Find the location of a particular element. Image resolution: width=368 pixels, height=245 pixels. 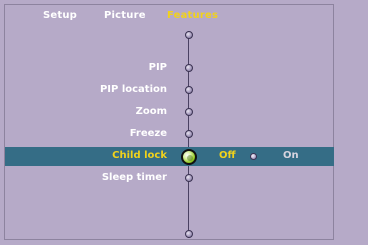

child-lock-option-off: Off is located at coordinates (227, 155).